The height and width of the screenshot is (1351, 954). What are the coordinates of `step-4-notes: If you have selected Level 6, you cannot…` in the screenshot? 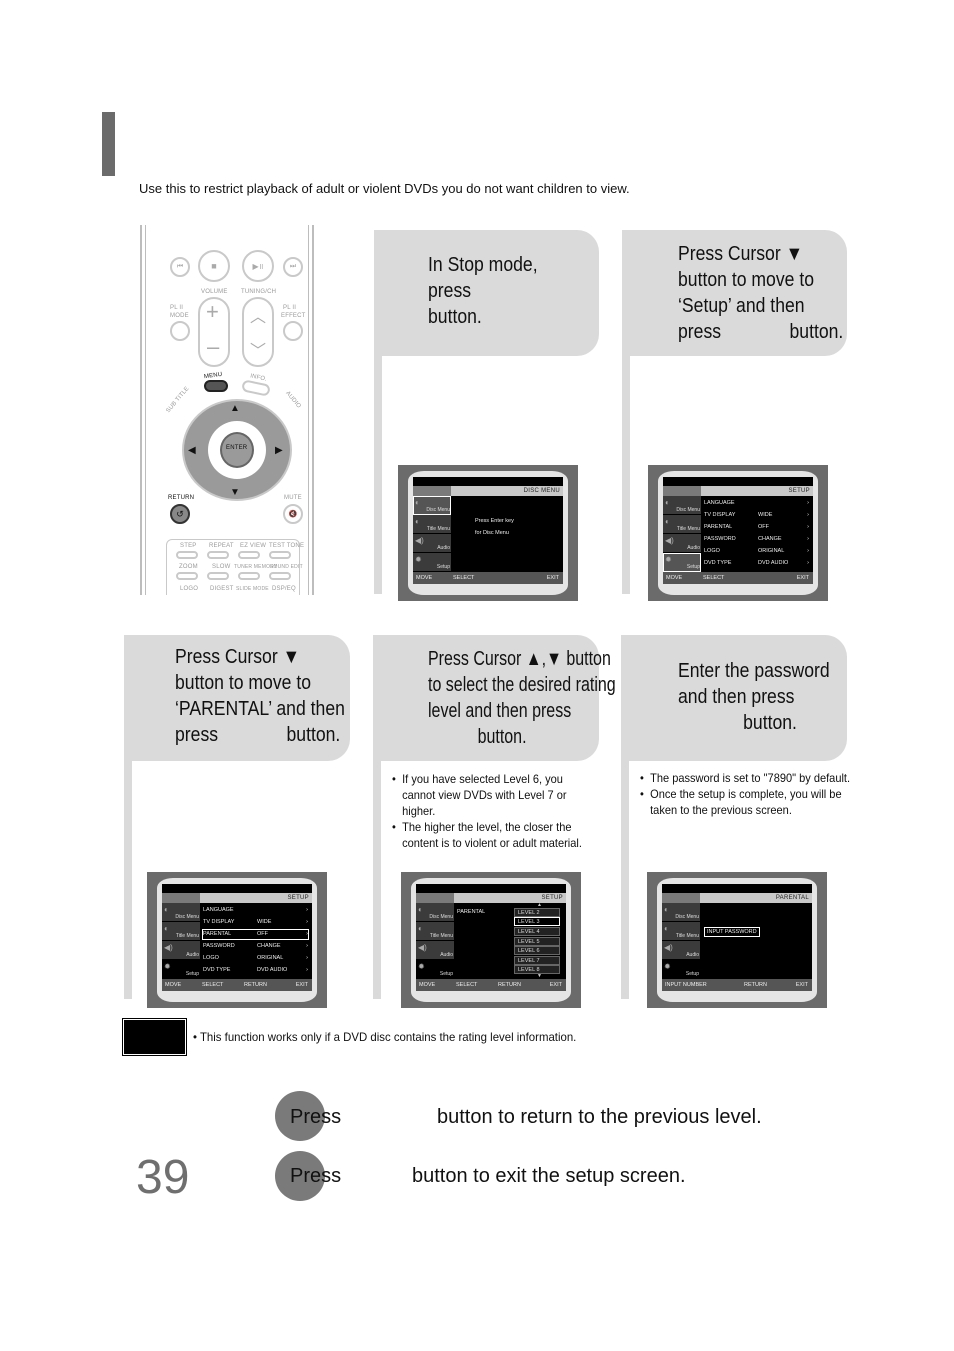 It's located at (495, 811).